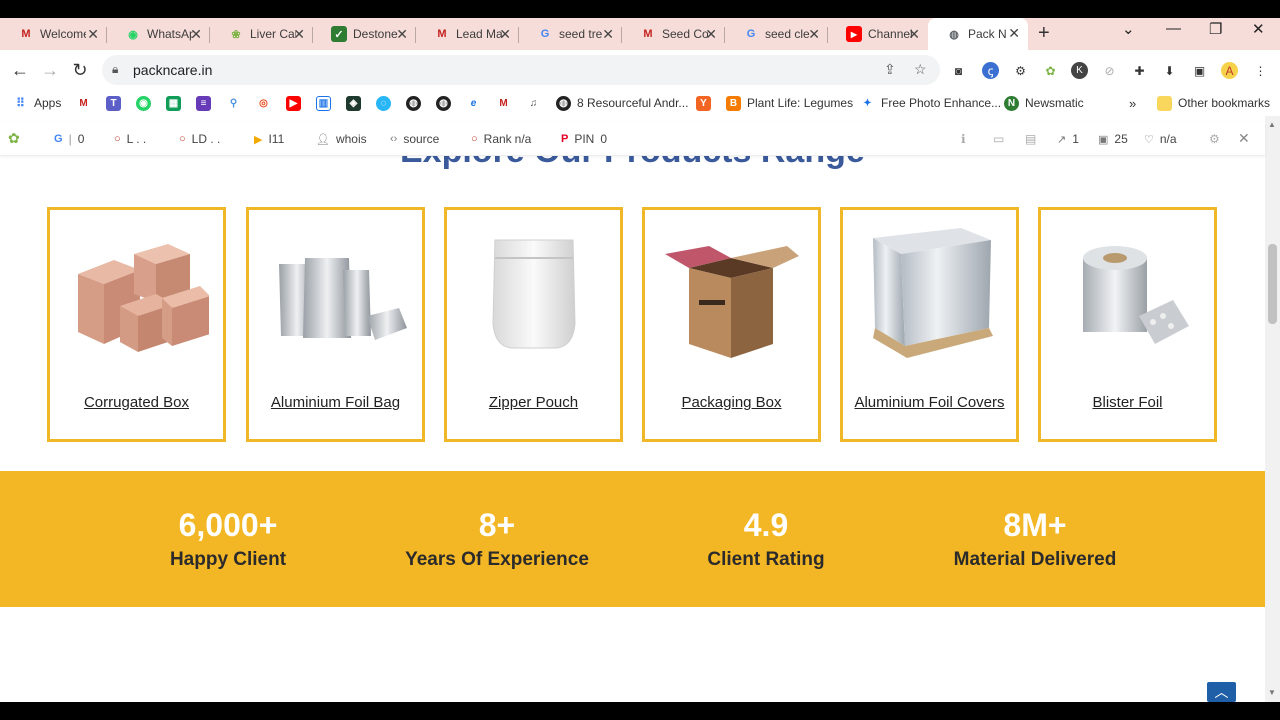 The image size is (1280, 720). What do you see at coordinates (1215, 29) in the screenshot?
I see `restore-icon: ❐` at bounding box center [1215, 29].